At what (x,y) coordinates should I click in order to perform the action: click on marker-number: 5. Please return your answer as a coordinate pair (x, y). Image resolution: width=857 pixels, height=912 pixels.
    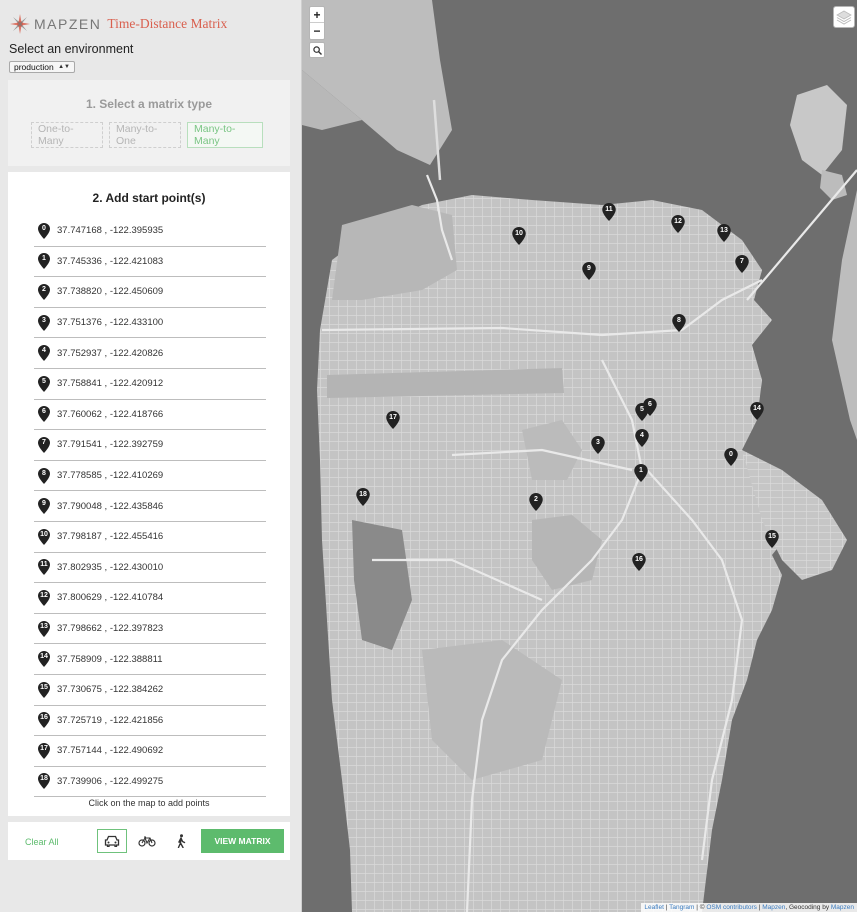
    Looking at the image, I should click on (44, 381).